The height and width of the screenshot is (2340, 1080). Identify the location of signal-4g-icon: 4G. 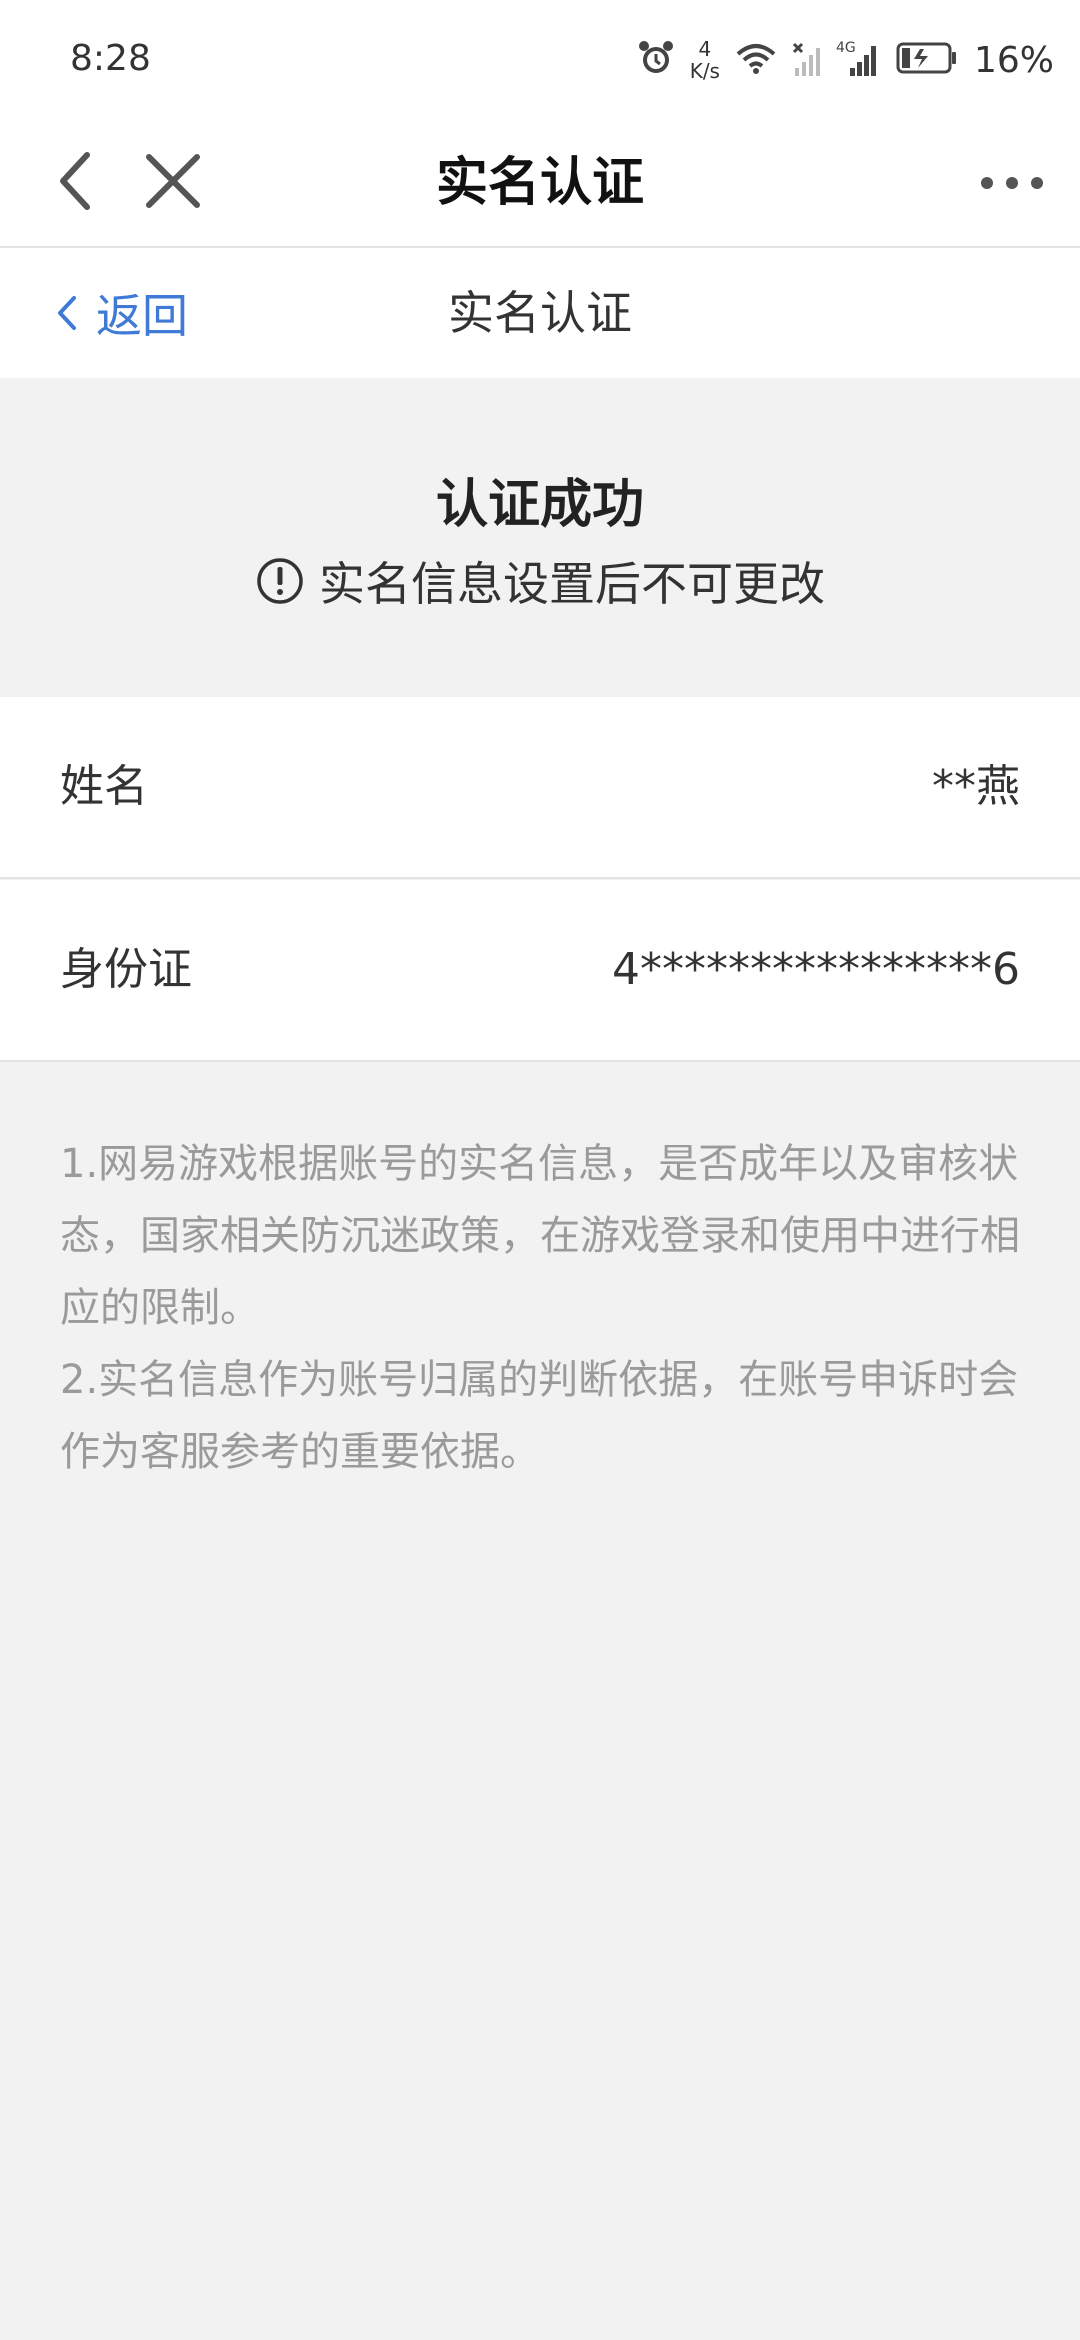
(859, 60).